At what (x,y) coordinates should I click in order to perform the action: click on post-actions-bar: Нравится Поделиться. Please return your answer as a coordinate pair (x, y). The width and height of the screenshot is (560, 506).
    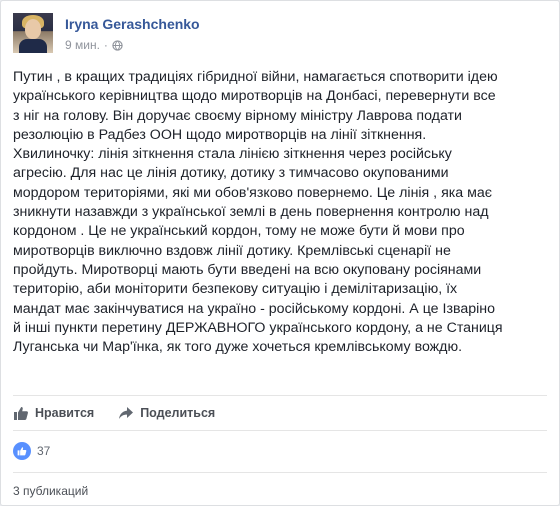
    Looking at the image, I should click on (280, 413).